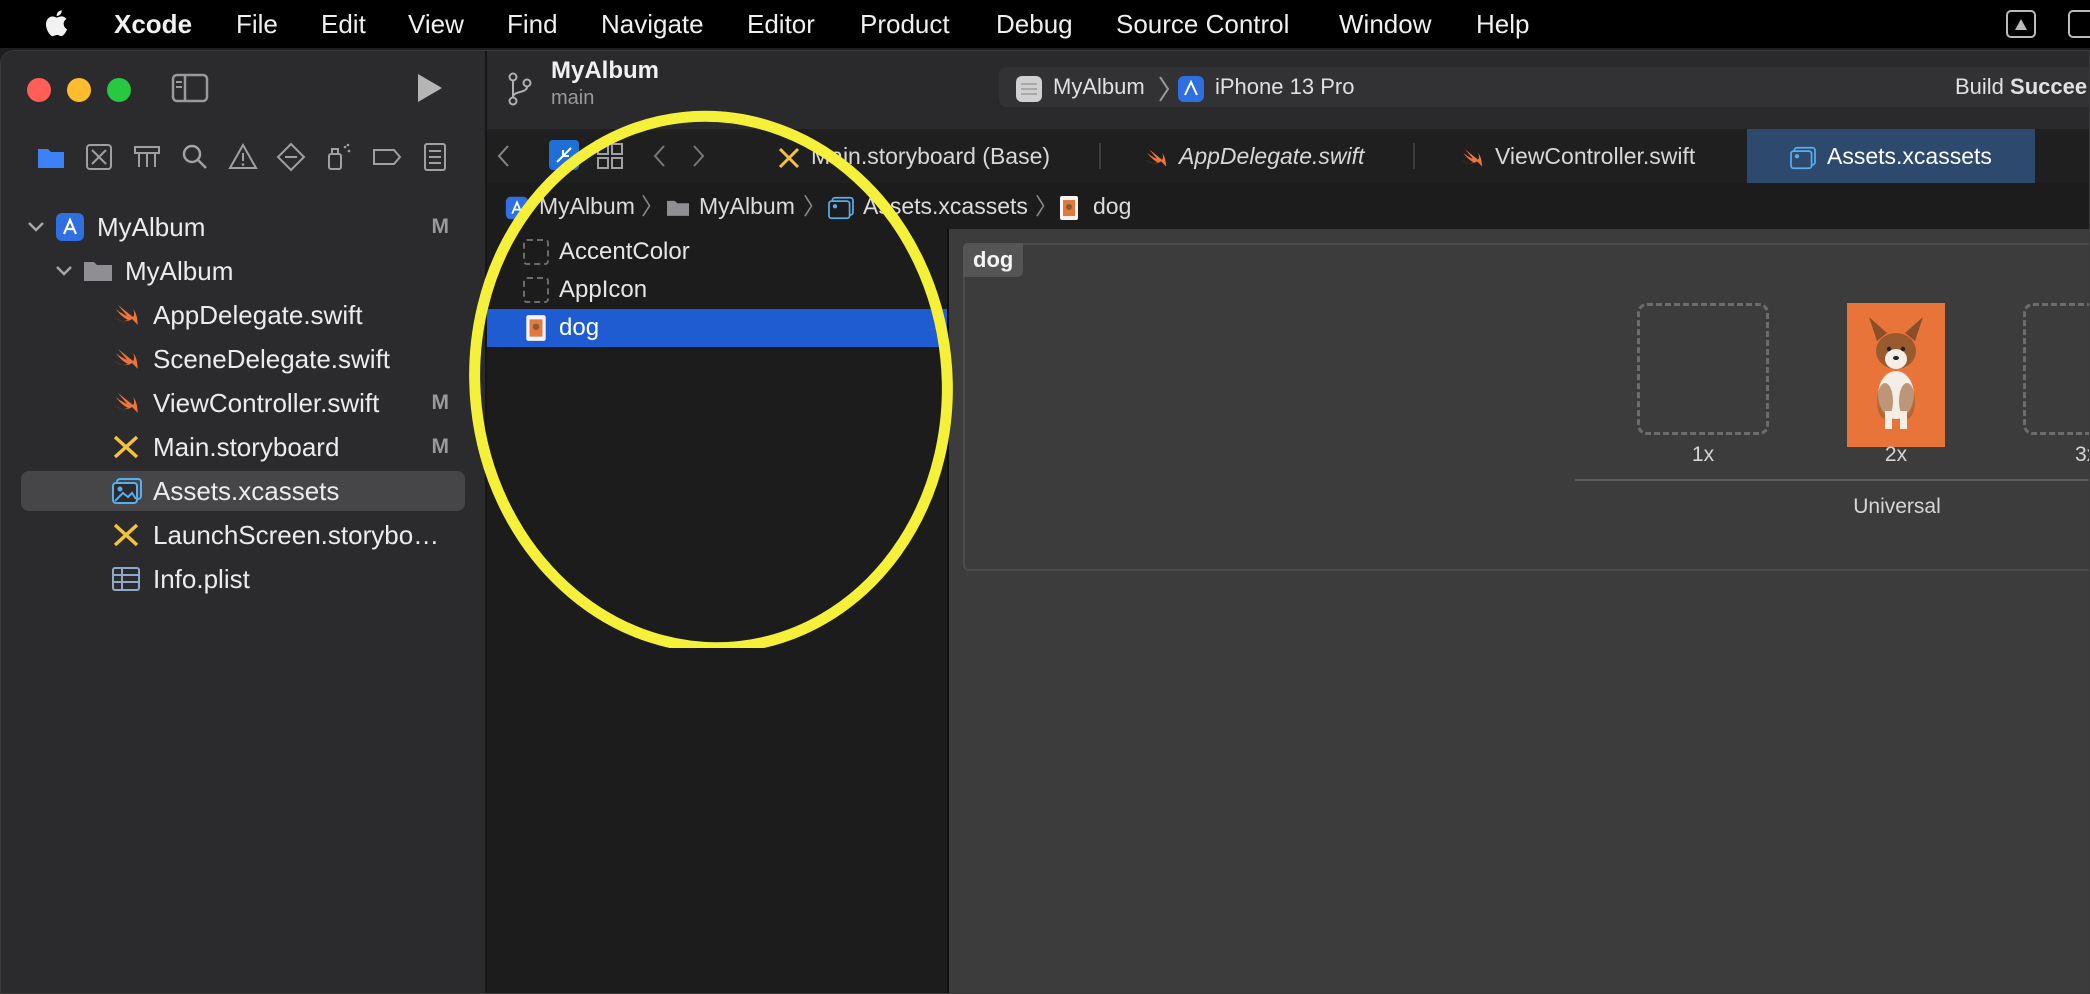 The height and width of the screenshot is (994, 2090). What do you see at coordinates (579, 327) in the screenshot?
I see `asset-label: dog` at bounding box center [579, 327].